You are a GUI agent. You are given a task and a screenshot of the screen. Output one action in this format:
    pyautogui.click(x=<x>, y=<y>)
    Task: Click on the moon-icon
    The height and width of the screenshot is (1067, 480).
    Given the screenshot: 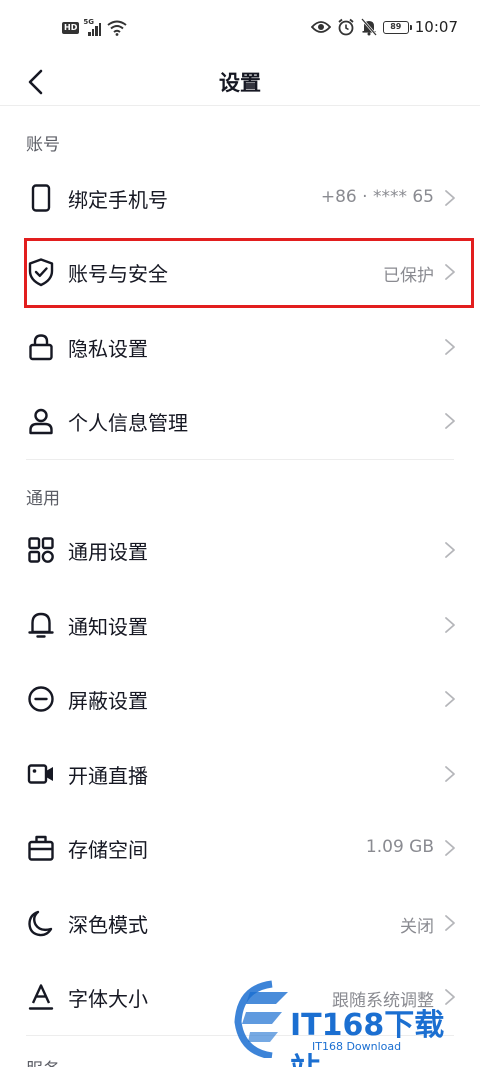 What is the action you would take?
    pyautogui.click(x=40, y=923)
    